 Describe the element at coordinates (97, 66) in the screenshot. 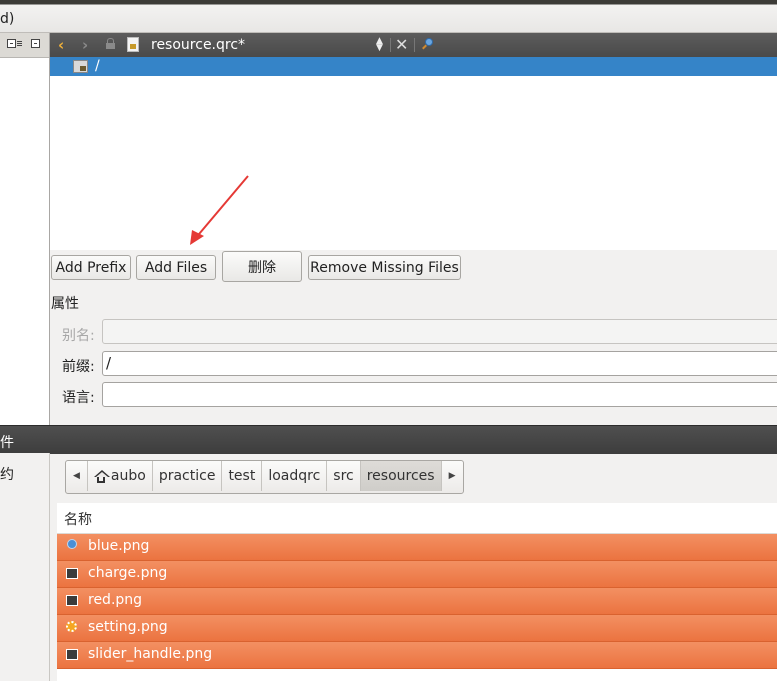

I see `tree-item-label: /` at that location.